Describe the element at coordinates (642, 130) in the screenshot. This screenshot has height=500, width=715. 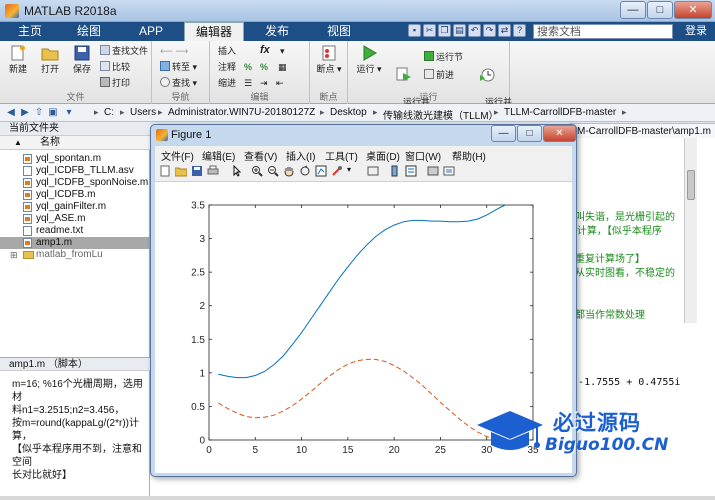
I see `editor-tab-amp1: M-CarrollDFB-master\amp1.m` at that location.